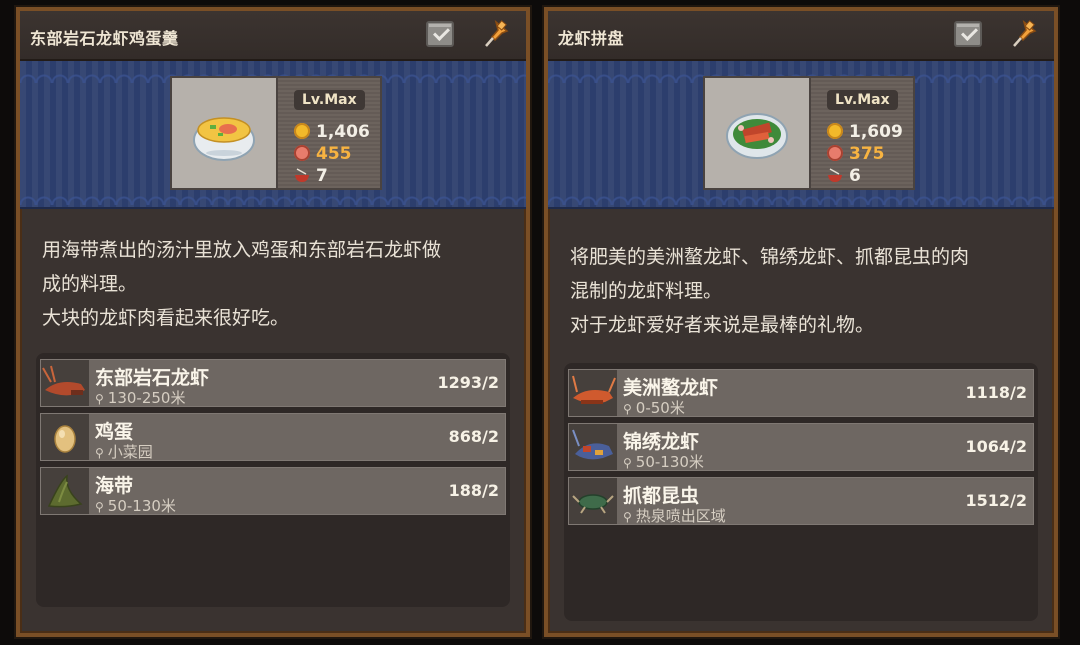 The height and width of the screenshot is (645, 1080). I want to click on location-text: 小菜园, so click(130, 452).